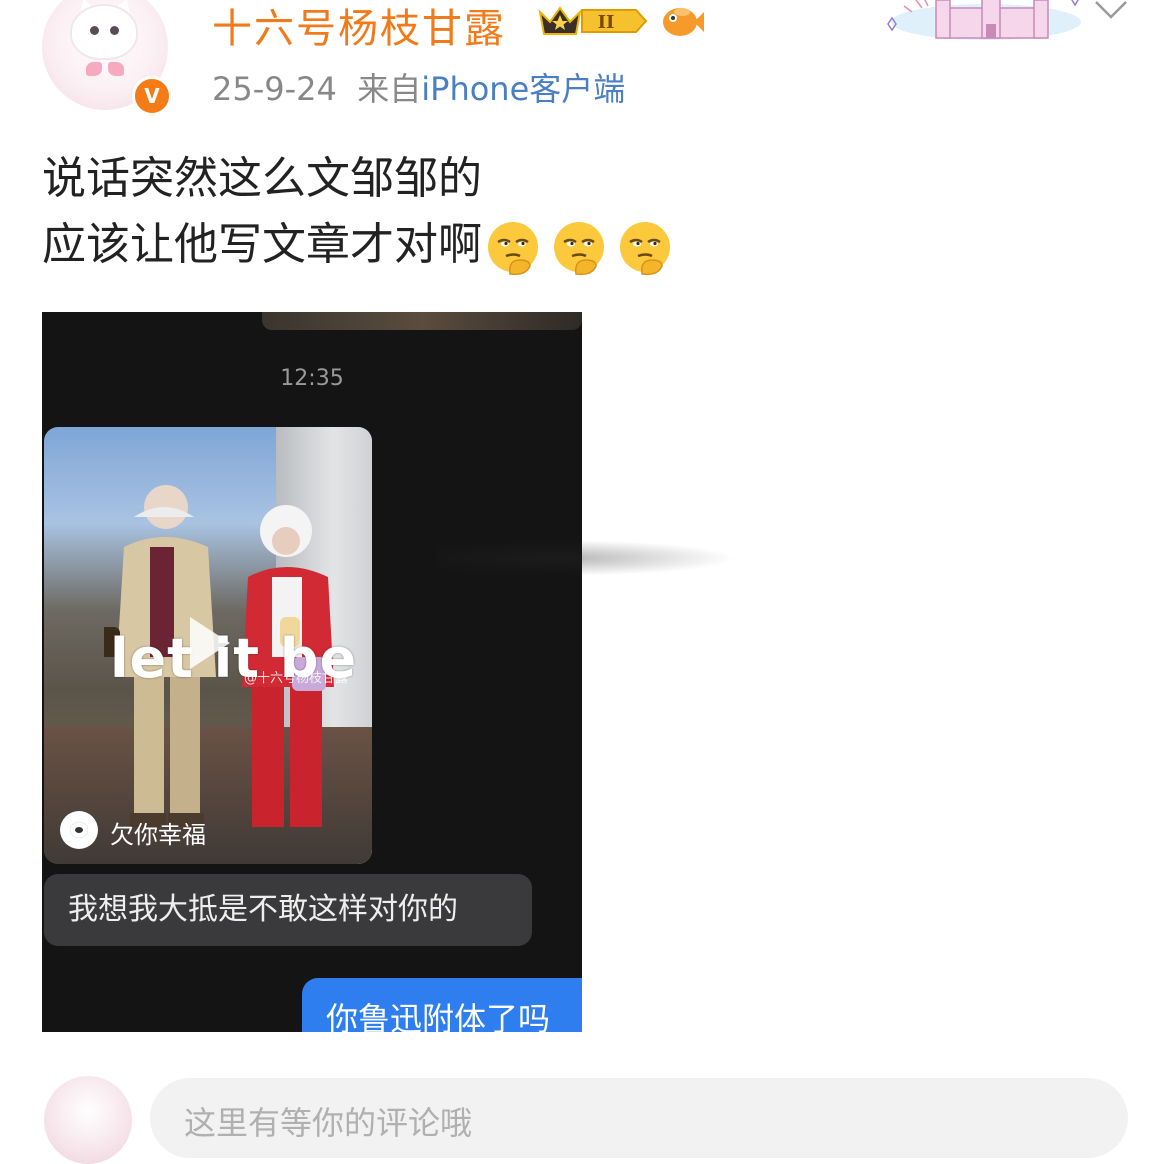  I want to click on post-text-line2-text: 应该让他写文章才对啊, so click(262, 244).